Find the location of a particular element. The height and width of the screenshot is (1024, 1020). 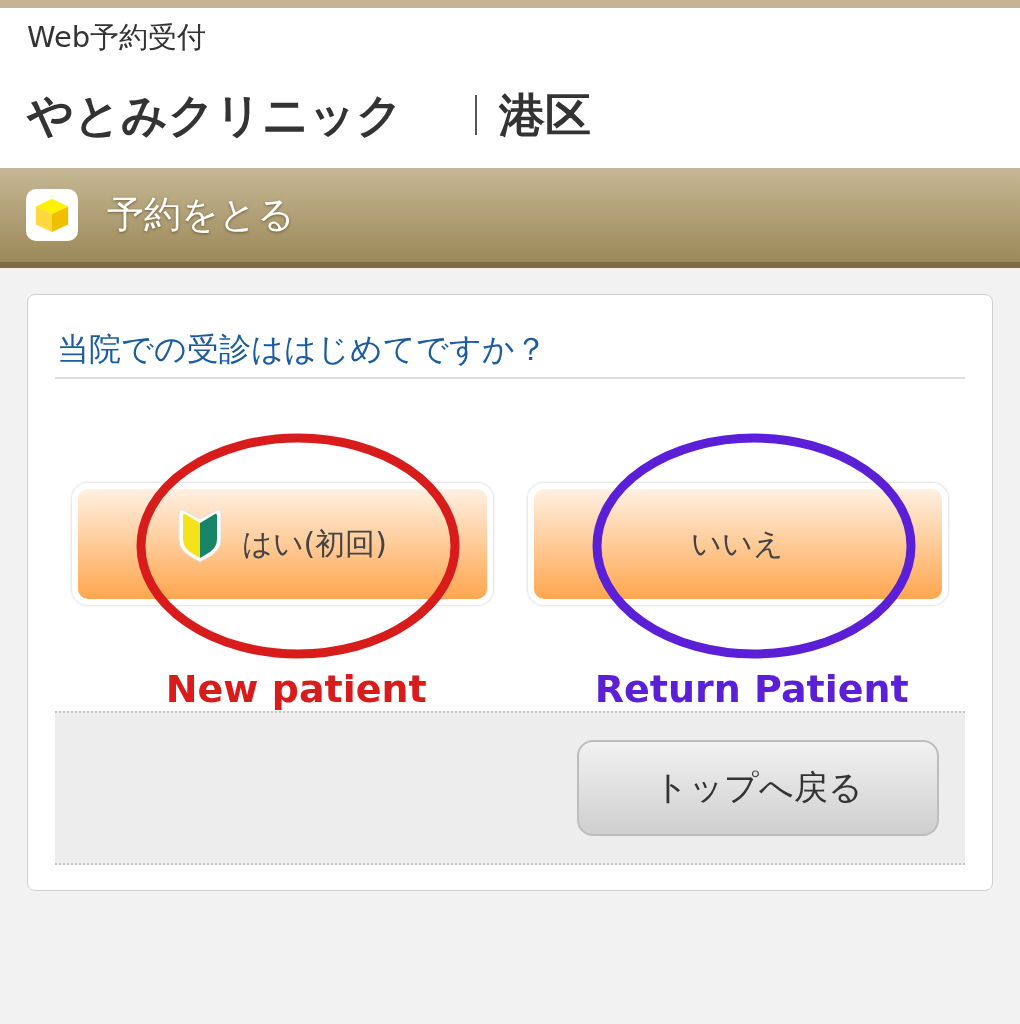

clinic-name: やとみクリニック is located at coordinates (215, 115).